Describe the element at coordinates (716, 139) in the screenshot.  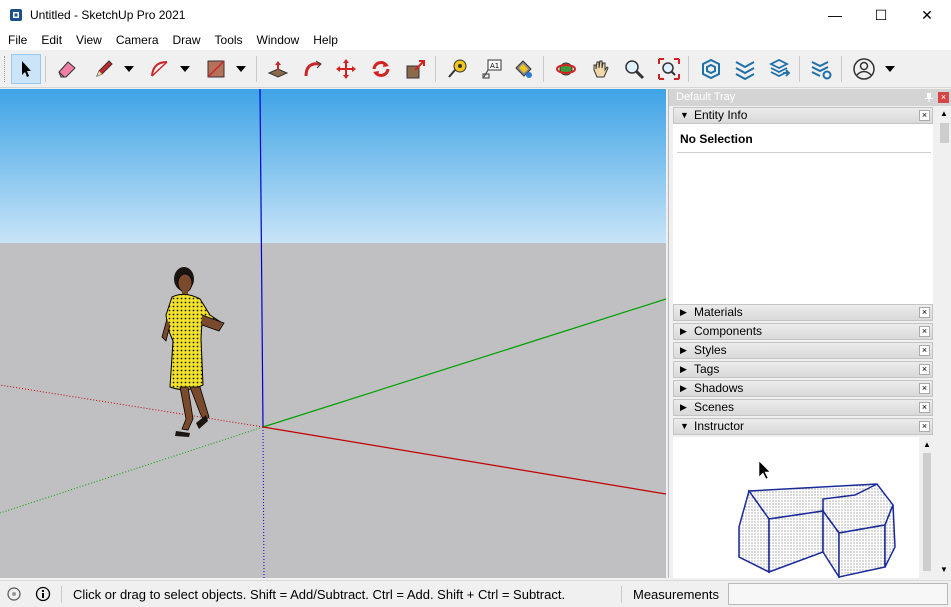
I see `selection-status: No Selection` at that location.